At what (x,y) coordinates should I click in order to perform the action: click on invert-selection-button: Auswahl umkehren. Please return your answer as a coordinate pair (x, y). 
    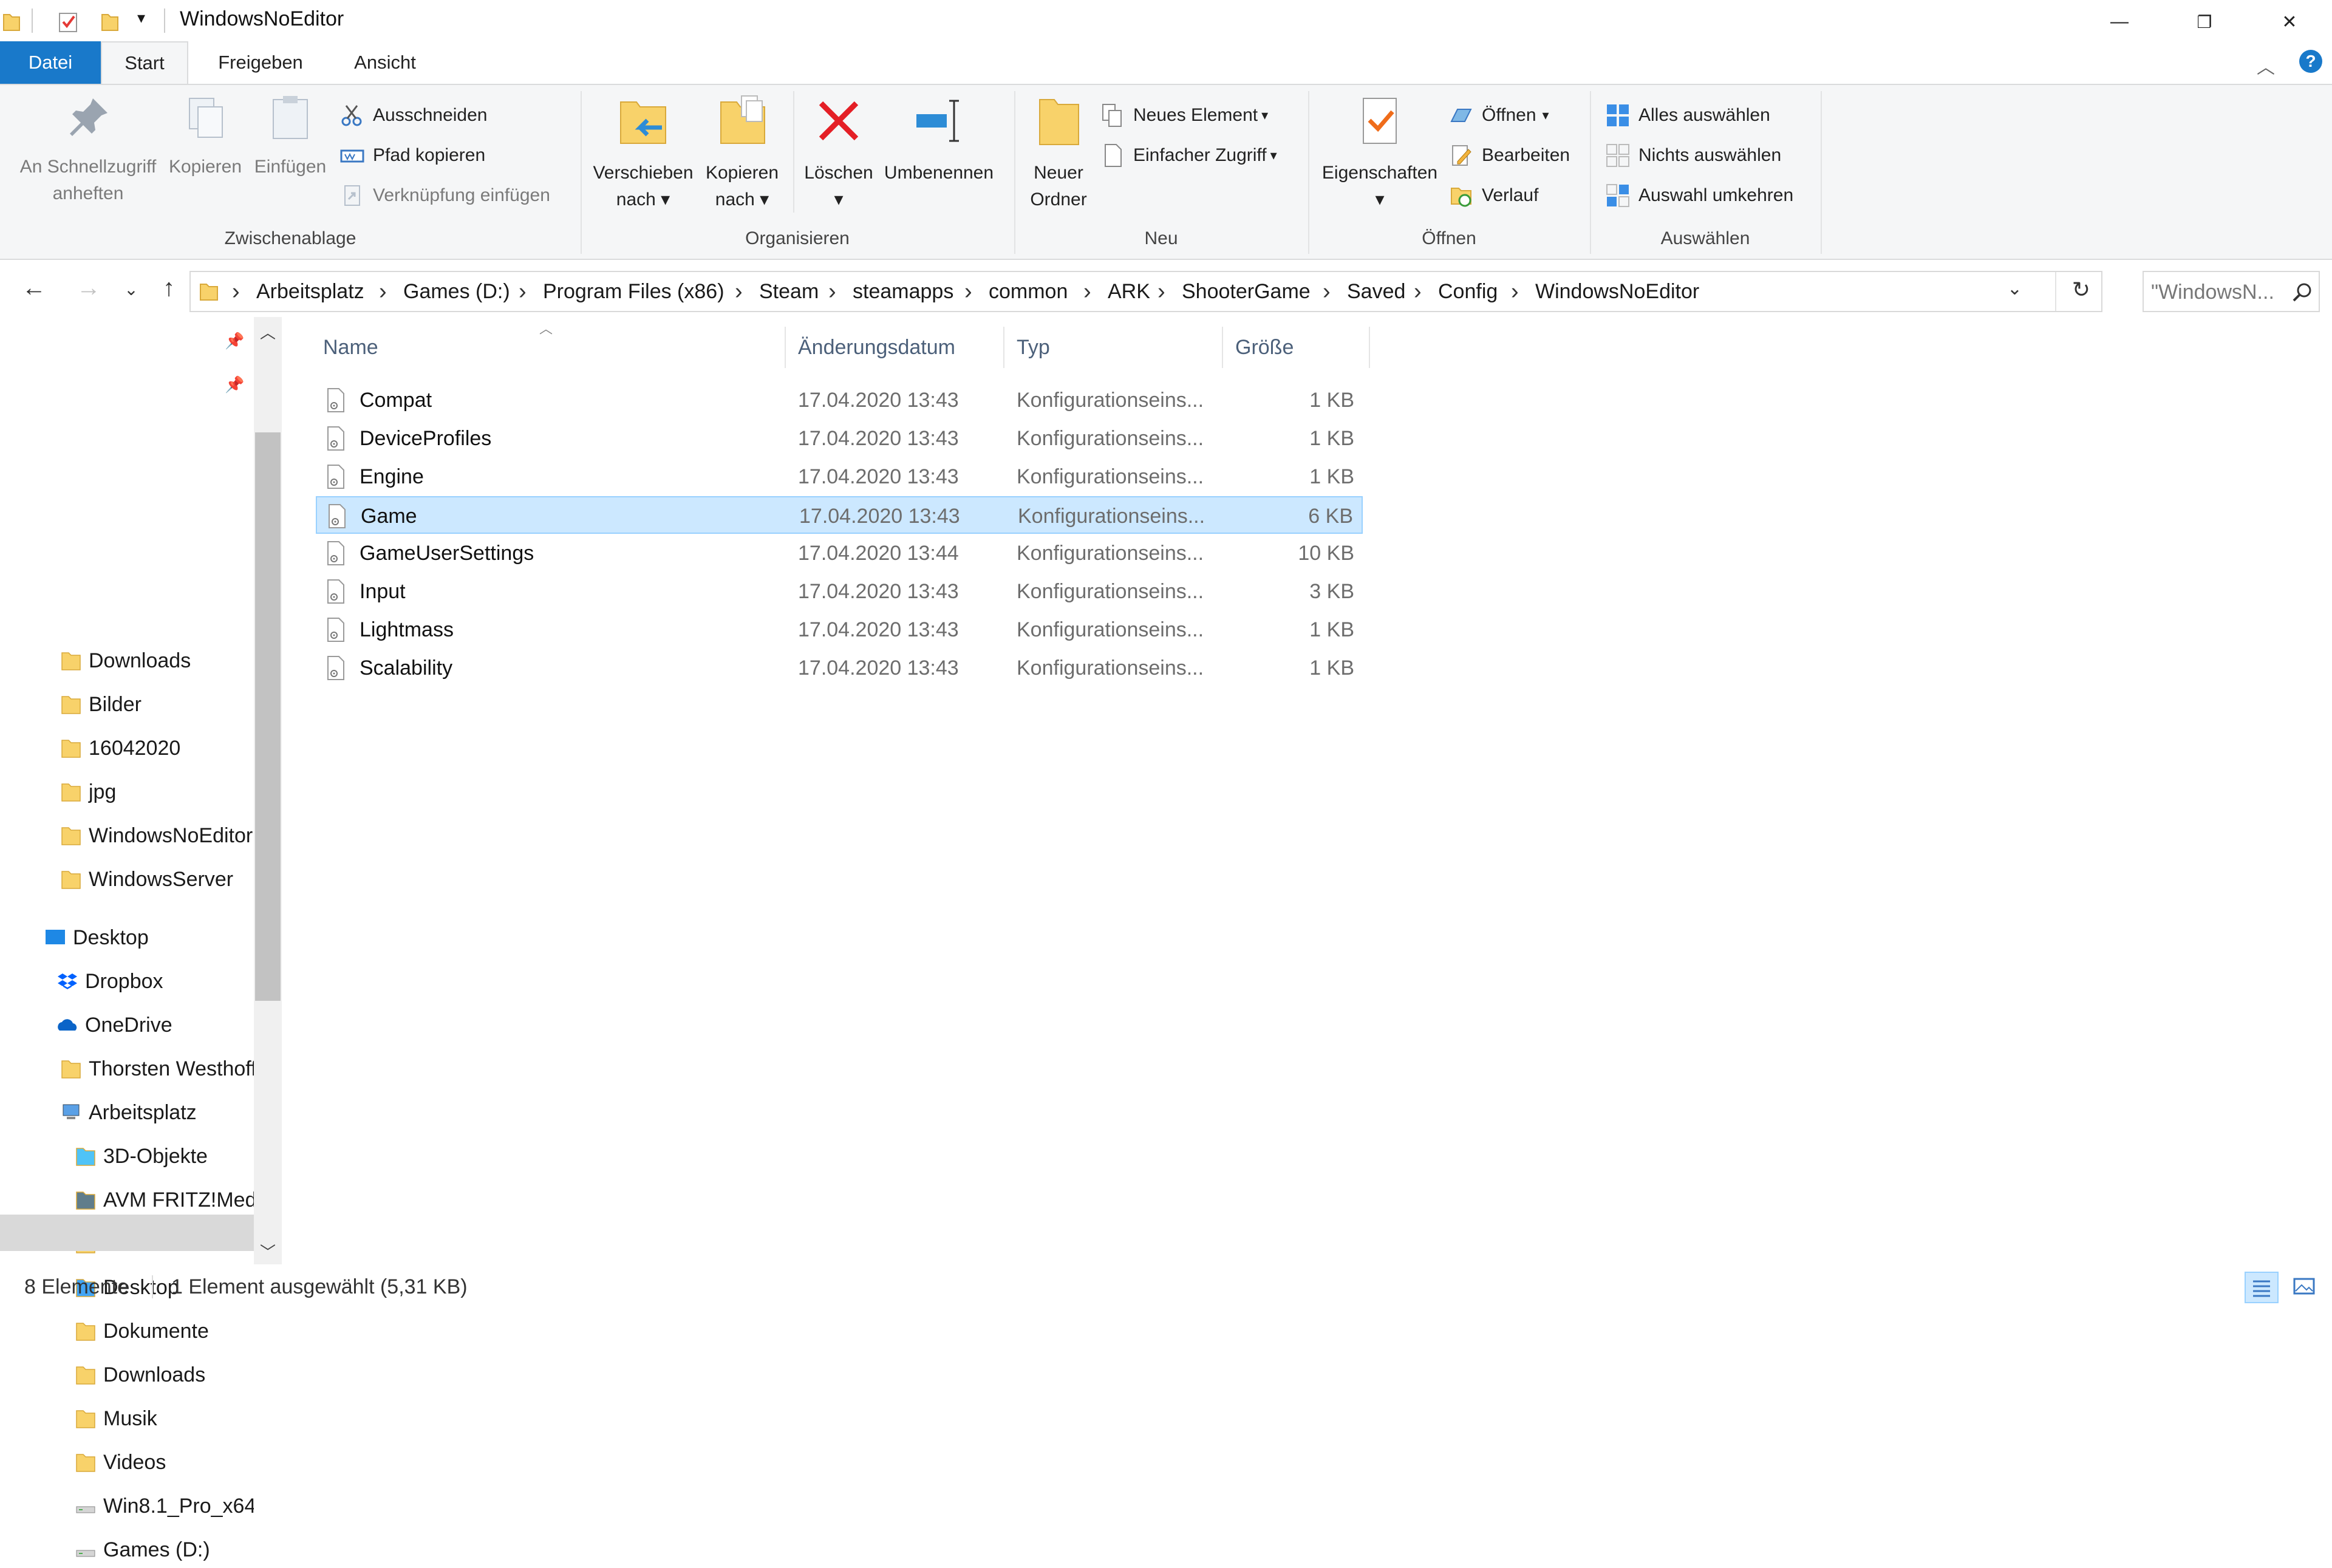
    Looking at the image, I should click on (1699, 195).